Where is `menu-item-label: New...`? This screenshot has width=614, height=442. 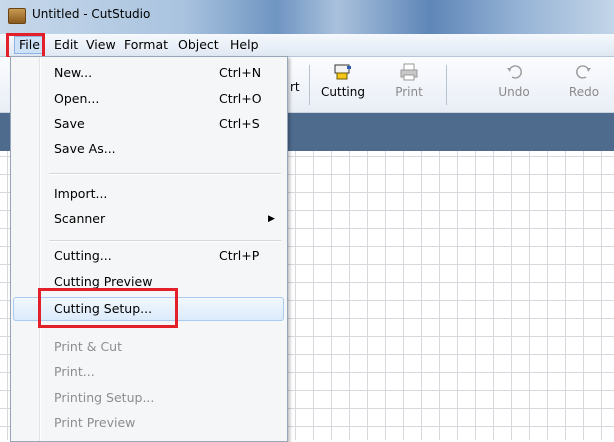
menu-item-label: New... is located at coordinates (73, 72).